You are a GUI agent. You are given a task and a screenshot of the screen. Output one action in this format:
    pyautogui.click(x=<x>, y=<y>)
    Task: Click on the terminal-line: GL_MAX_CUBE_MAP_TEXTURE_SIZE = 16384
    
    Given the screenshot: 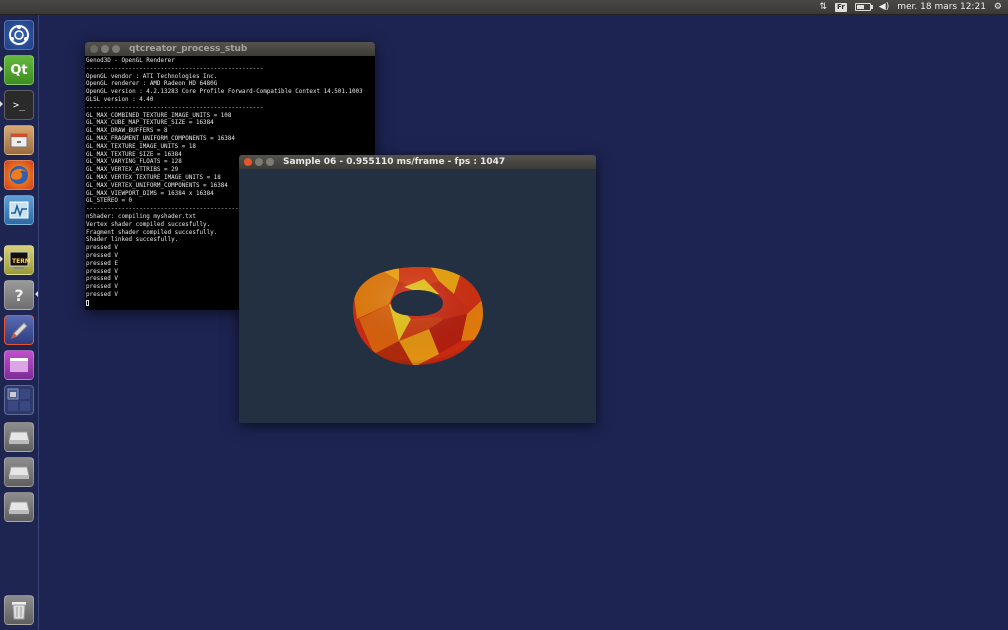 What is the action you would take?
    pyautogui.click(x=150, y=123)
    